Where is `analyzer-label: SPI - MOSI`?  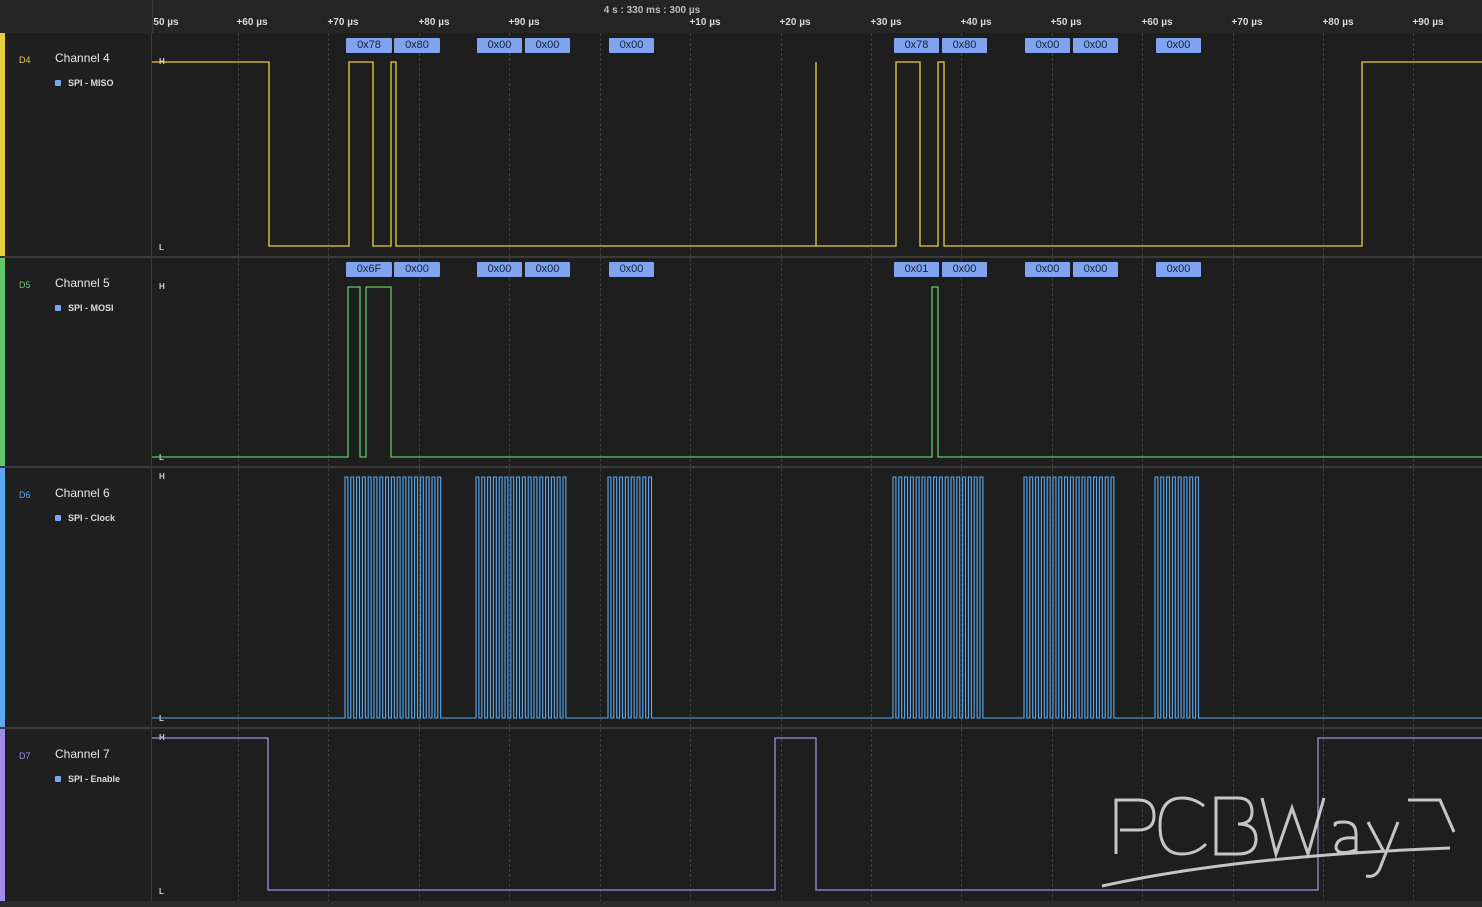 analyzer-label: SPI - MOSI is located at coordinates (91, 308).